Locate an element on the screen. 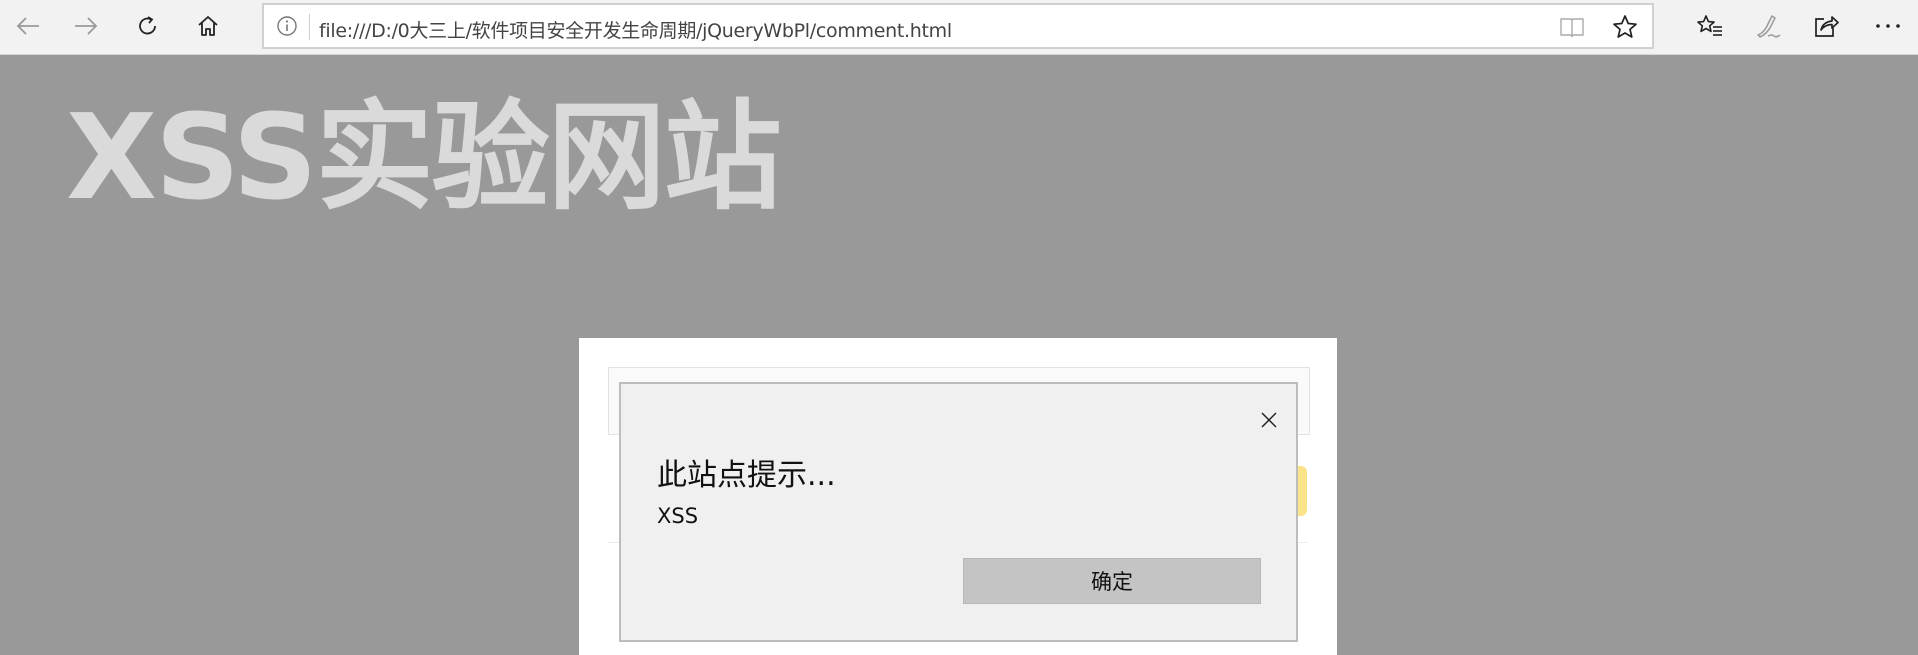 The image size is (1918, 655). share-button is located at coordinates (1826, 26).